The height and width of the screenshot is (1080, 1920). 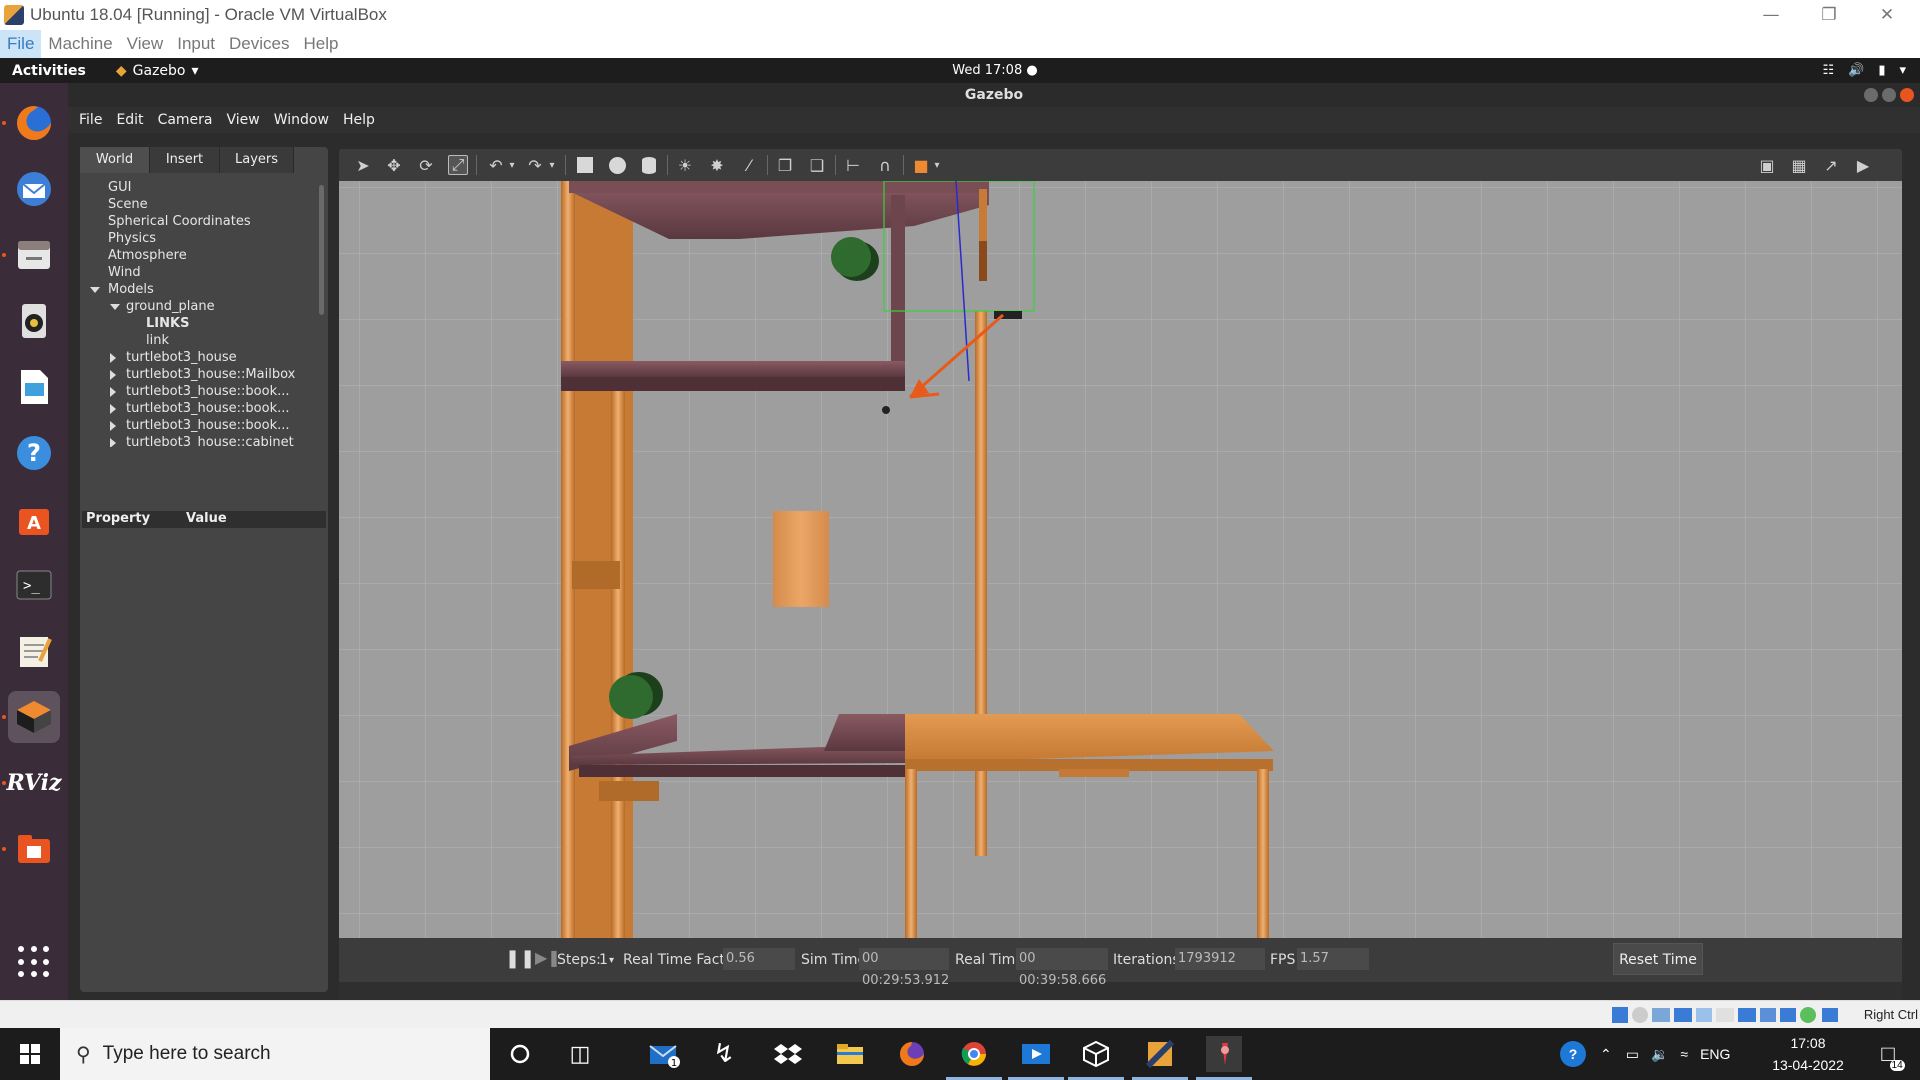 I want to click on device-status-icons, so click(x=1735, y=1015).